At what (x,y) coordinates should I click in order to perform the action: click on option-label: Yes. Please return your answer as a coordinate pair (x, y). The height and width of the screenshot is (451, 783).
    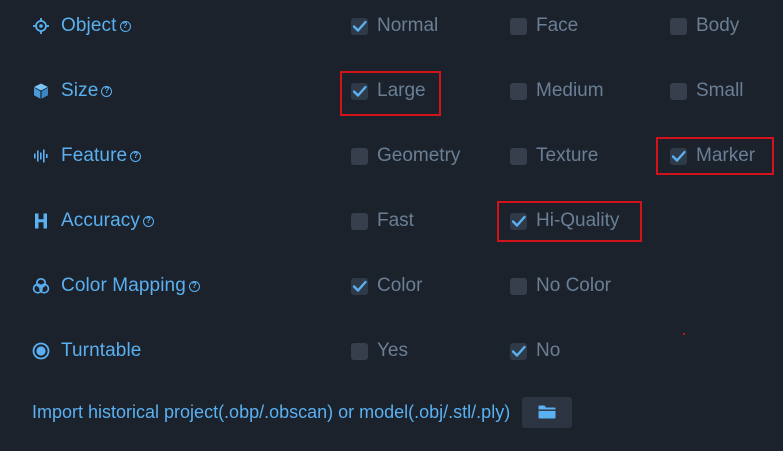
    Looking at the image, I should click on (392, 350).